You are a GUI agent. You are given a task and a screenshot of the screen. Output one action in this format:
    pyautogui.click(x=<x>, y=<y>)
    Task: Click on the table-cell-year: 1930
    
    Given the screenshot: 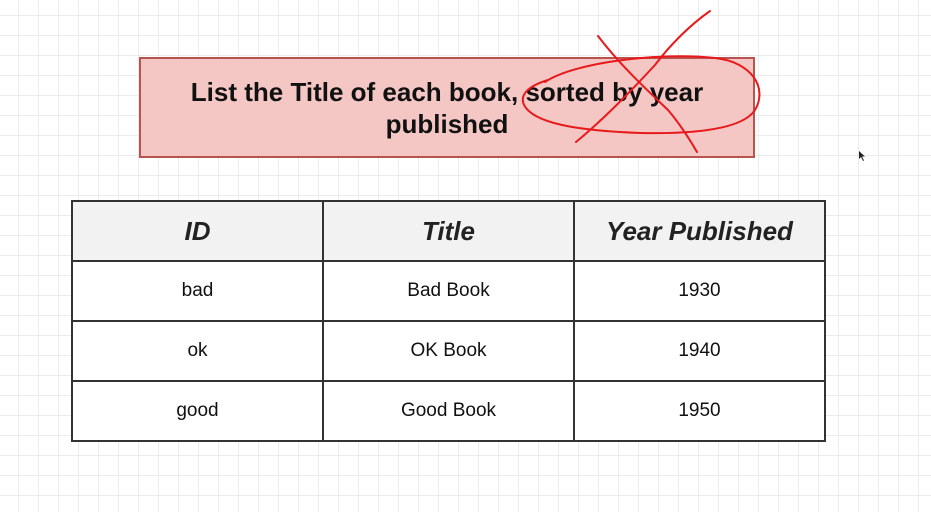 What is the action you would take?
    pyautogui.click(x=699, y=291)
    